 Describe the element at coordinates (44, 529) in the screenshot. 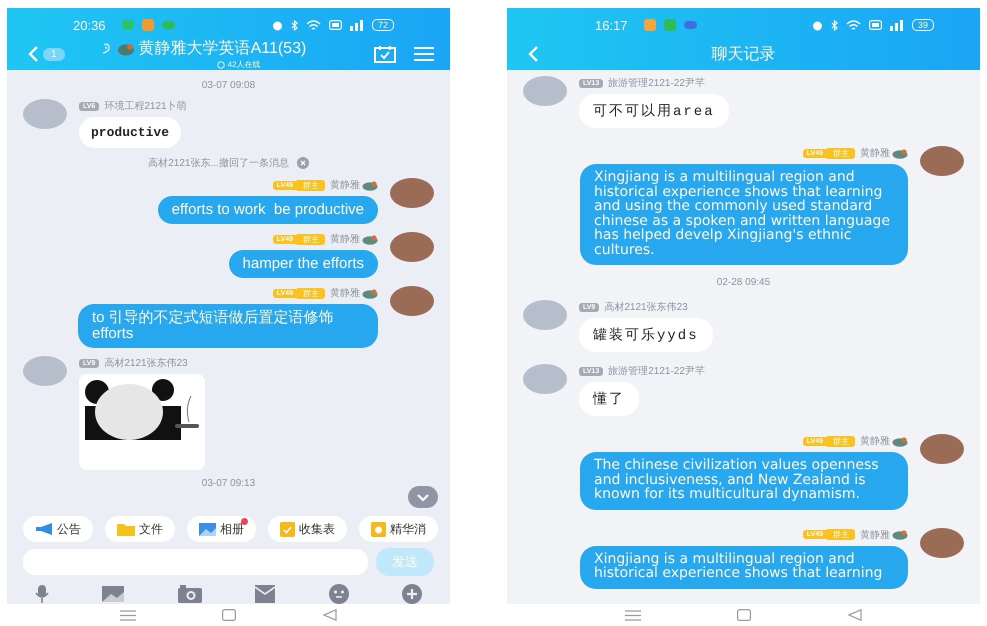

I see `megaphone-icon` at that location.